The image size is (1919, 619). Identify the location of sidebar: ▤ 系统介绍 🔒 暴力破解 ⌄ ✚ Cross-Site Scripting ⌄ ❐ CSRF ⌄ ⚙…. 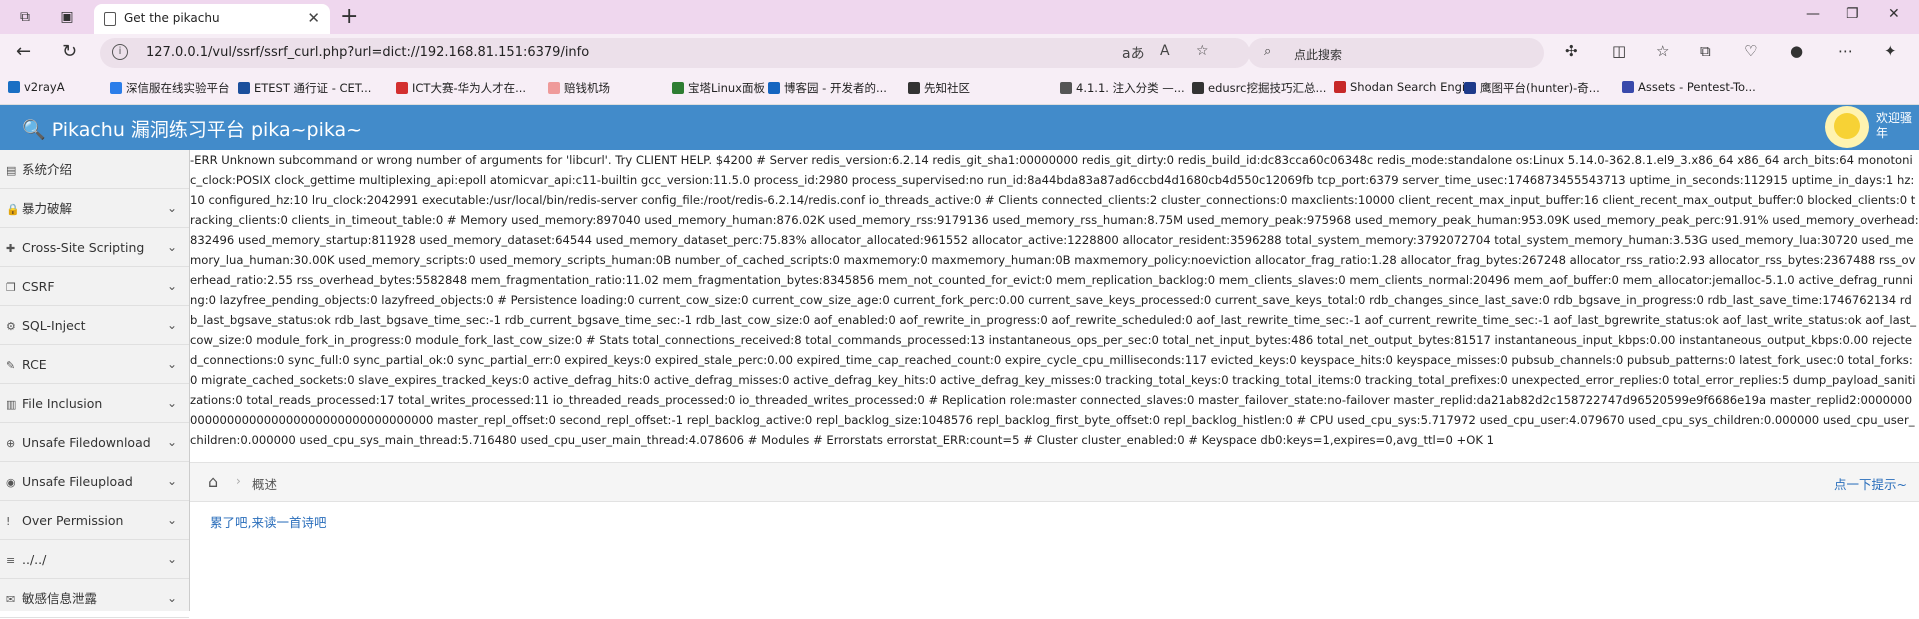
(95, 384).